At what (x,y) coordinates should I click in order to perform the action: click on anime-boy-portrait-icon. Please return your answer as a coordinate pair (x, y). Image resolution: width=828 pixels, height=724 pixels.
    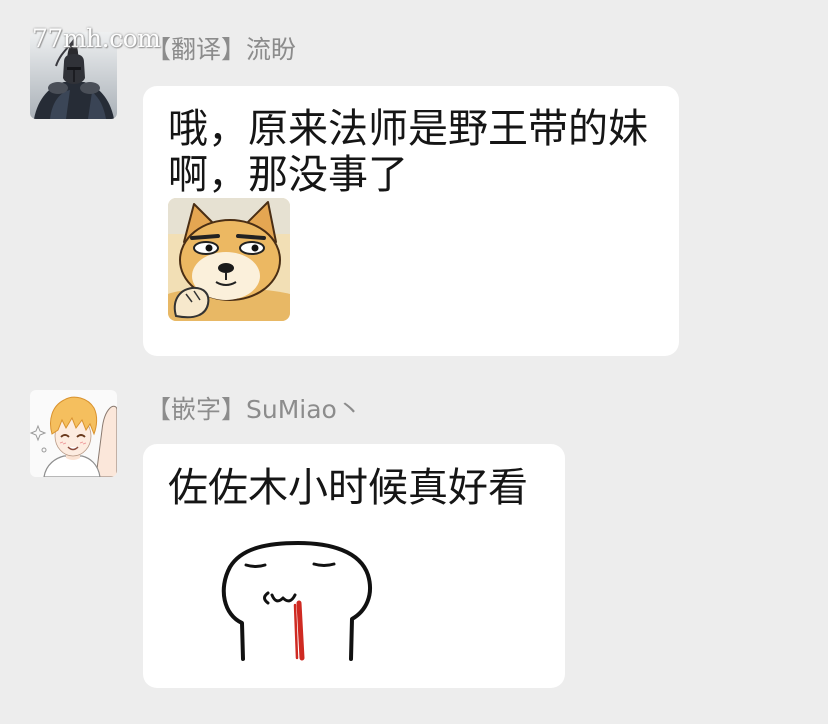
    Looking at the image, I should click on (73, 433).